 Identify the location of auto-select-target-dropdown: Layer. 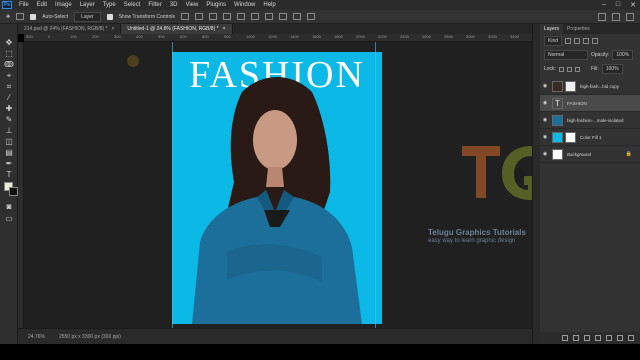
(87, 16).